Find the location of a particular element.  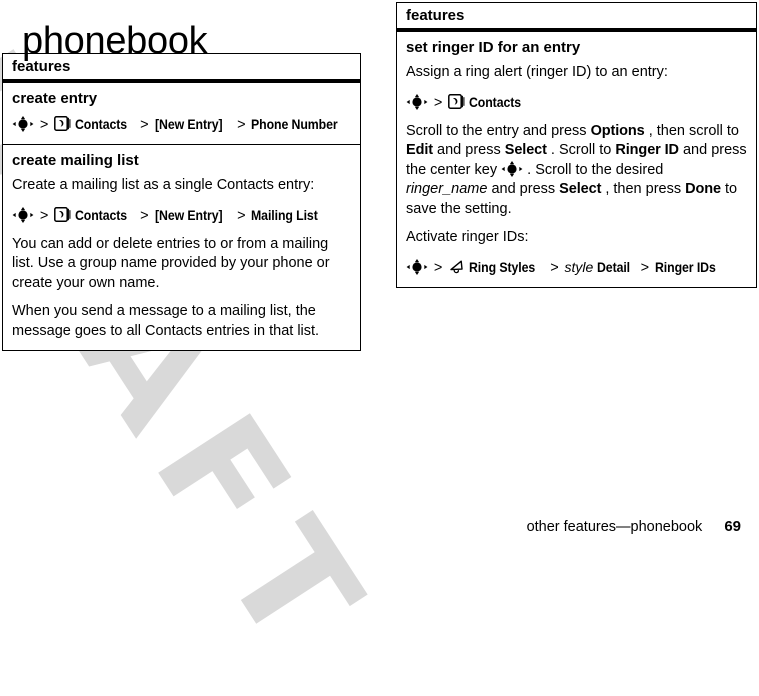

table-header-right: features is located at coordinates (576, 17).